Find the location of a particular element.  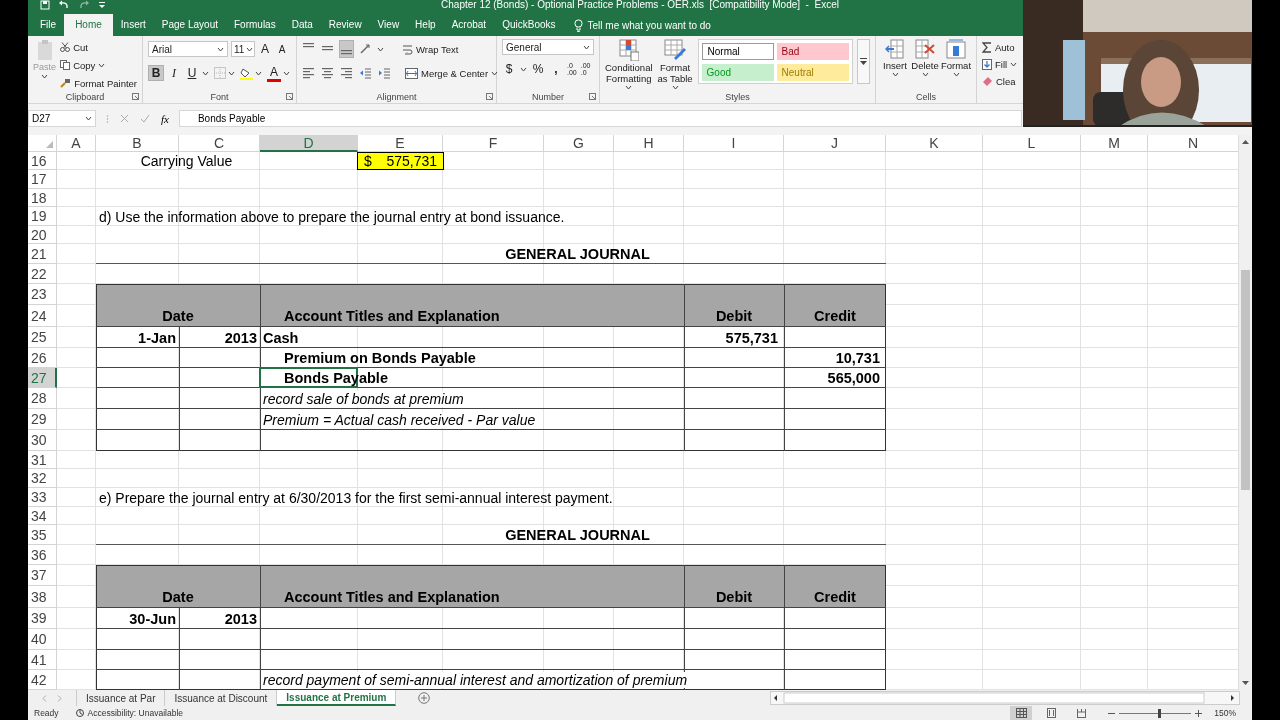

ribbon-tab: Page Layout is located at coordinates (189, 25).